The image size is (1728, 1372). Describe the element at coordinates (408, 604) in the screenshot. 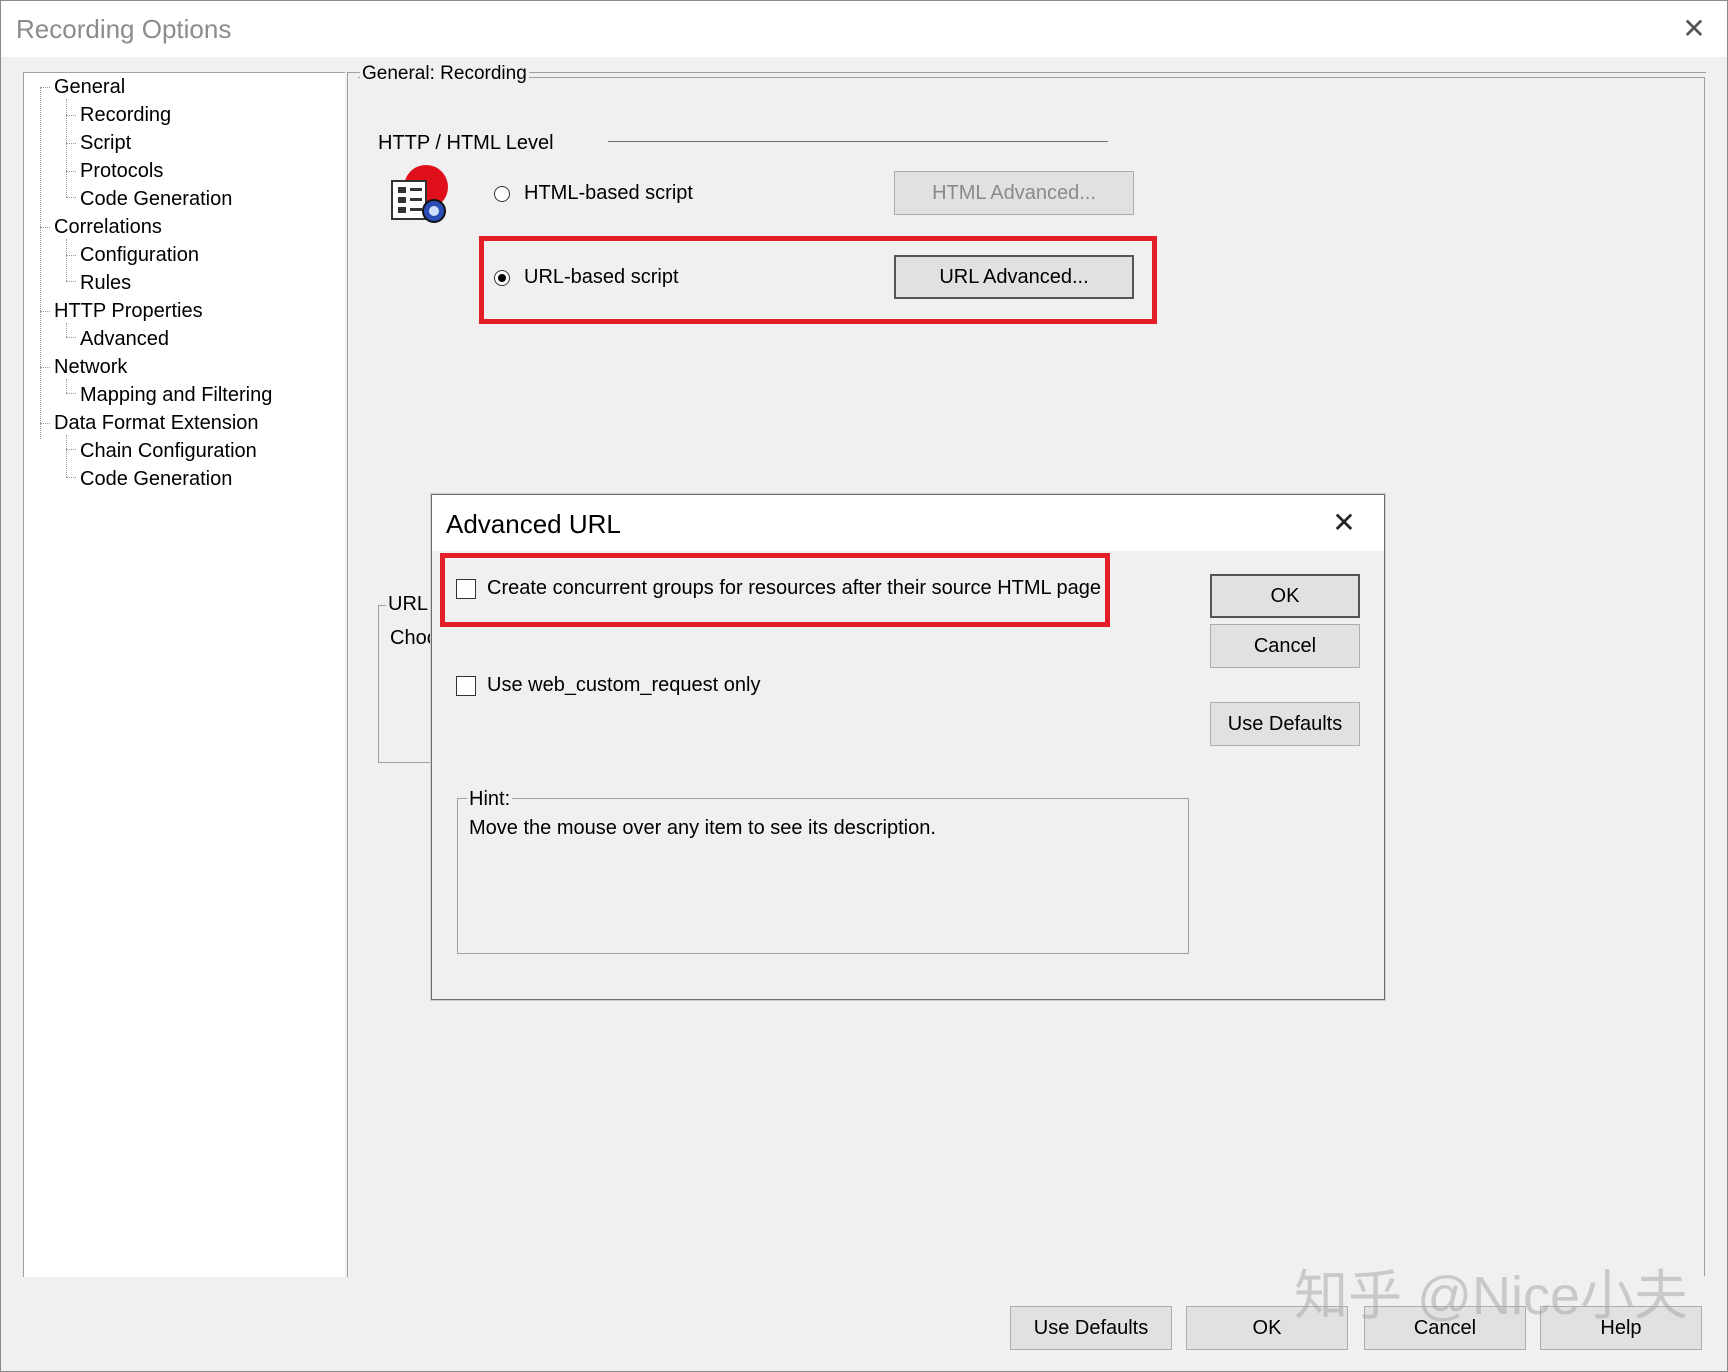

I see `url-group-title: URL` at that location.